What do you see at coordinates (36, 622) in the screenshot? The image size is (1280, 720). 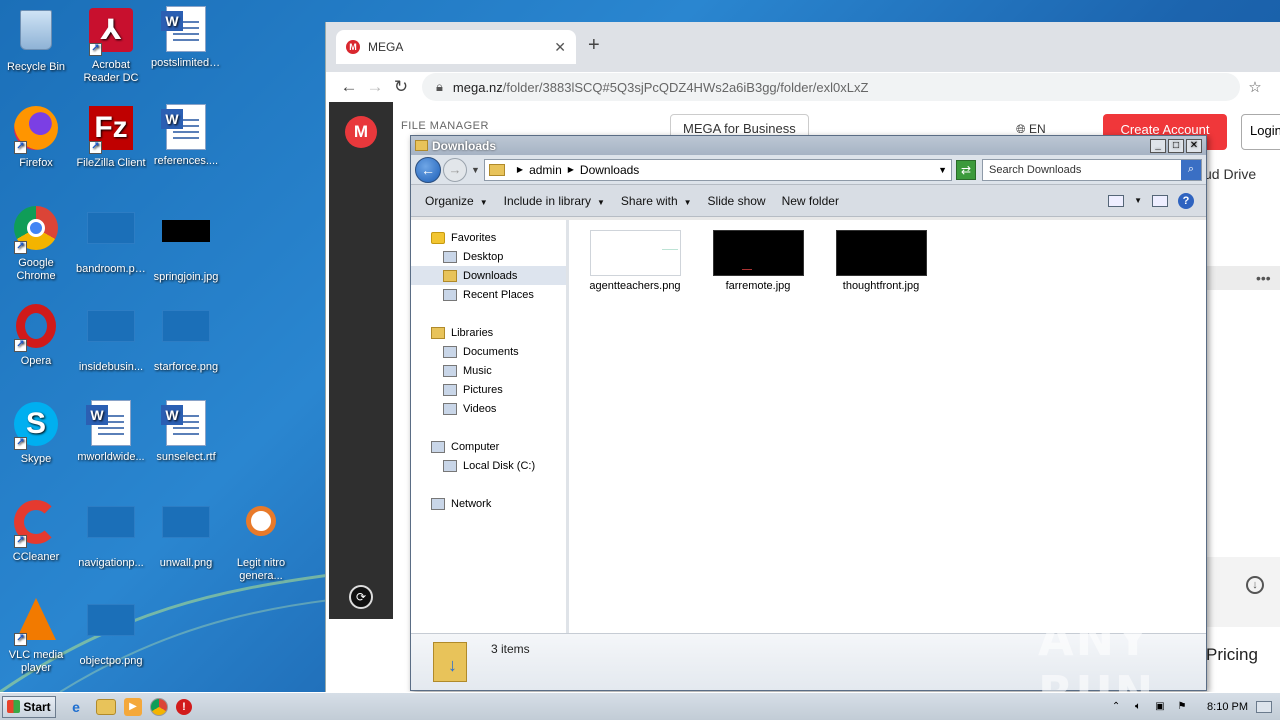 I see `vlc-icon: ↗` at bounding box center [36, 622].